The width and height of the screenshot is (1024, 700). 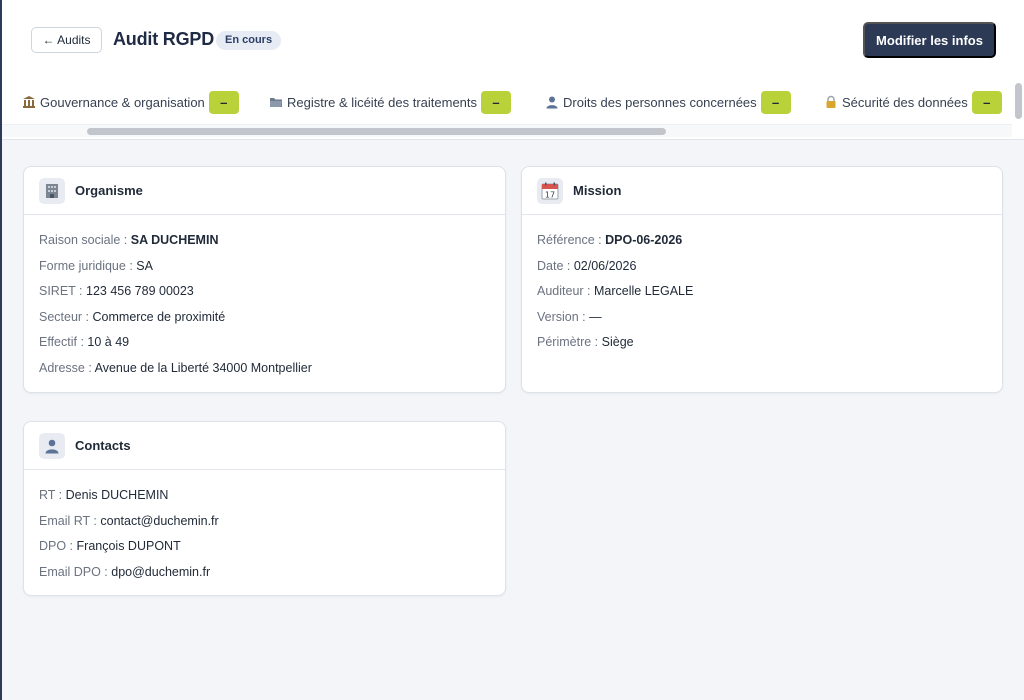 I want to click on lock-icon, so click(x=831, y=101).